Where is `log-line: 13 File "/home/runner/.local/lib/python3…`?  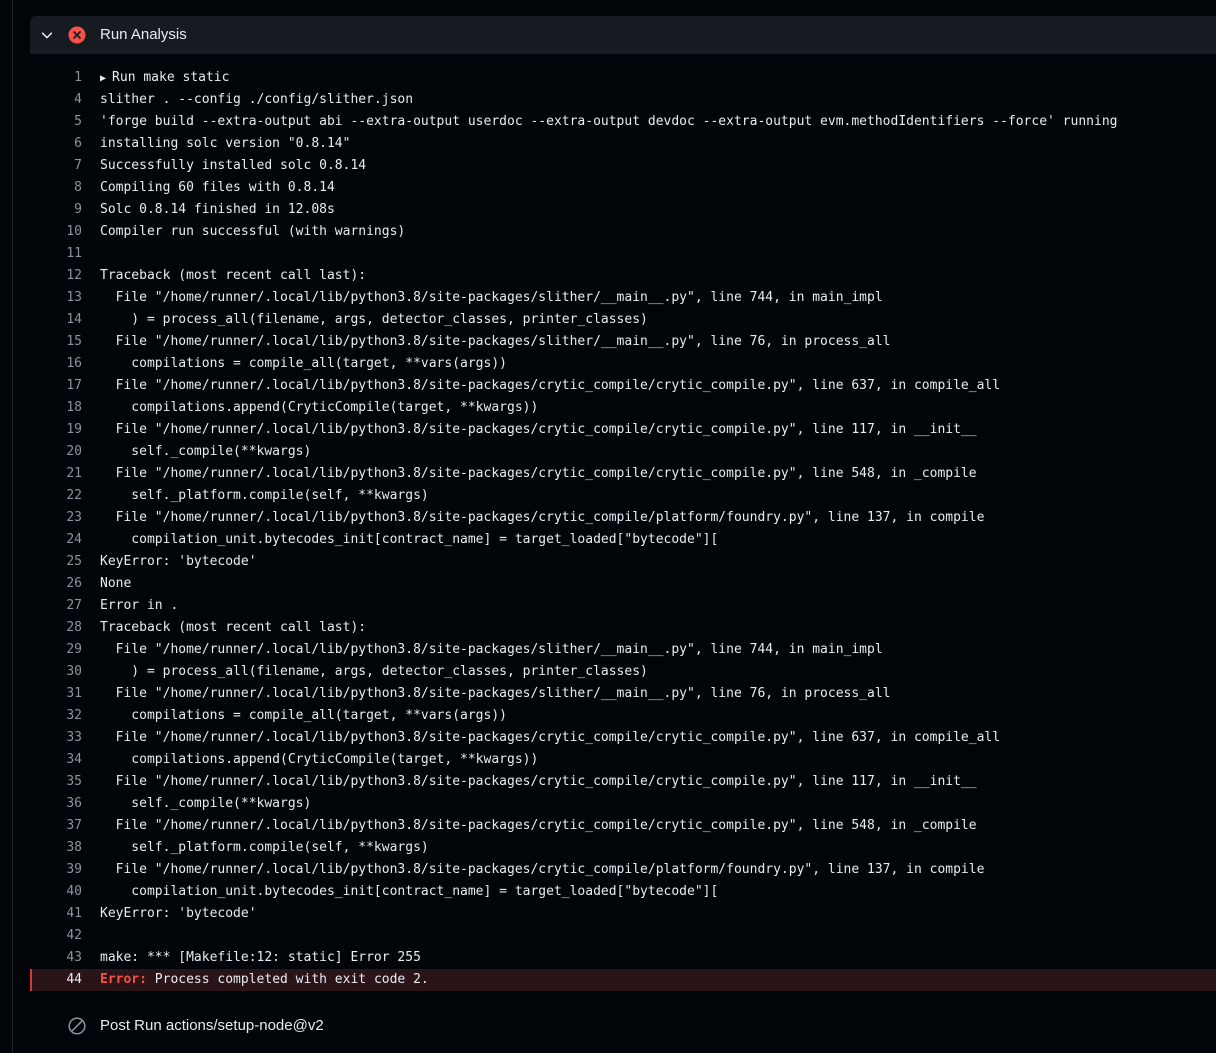
log-line: 13 File "/home/runner/.local/lib/python3… is located at coordinates (623, 298).